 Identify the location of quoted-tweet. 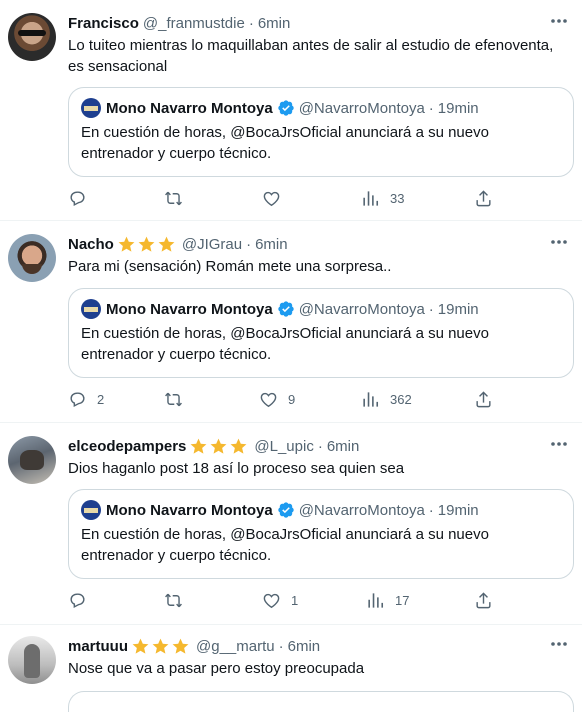
(321, 701).